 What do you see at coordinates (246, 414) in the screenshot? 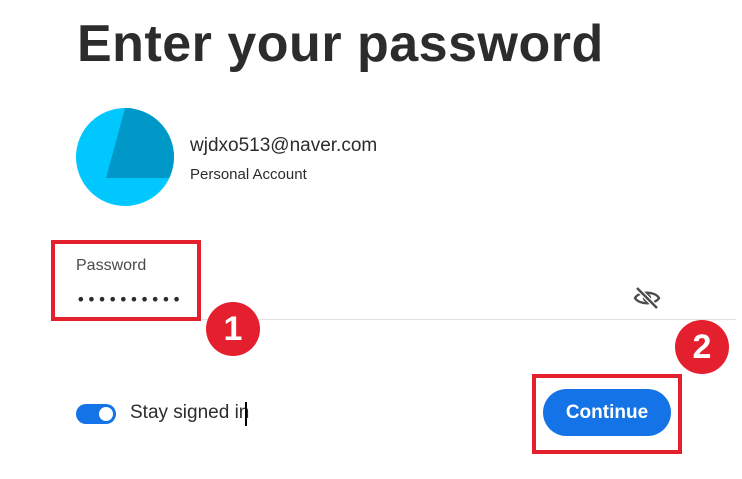
I see `text-cursor` at bounding box center [246, 414].